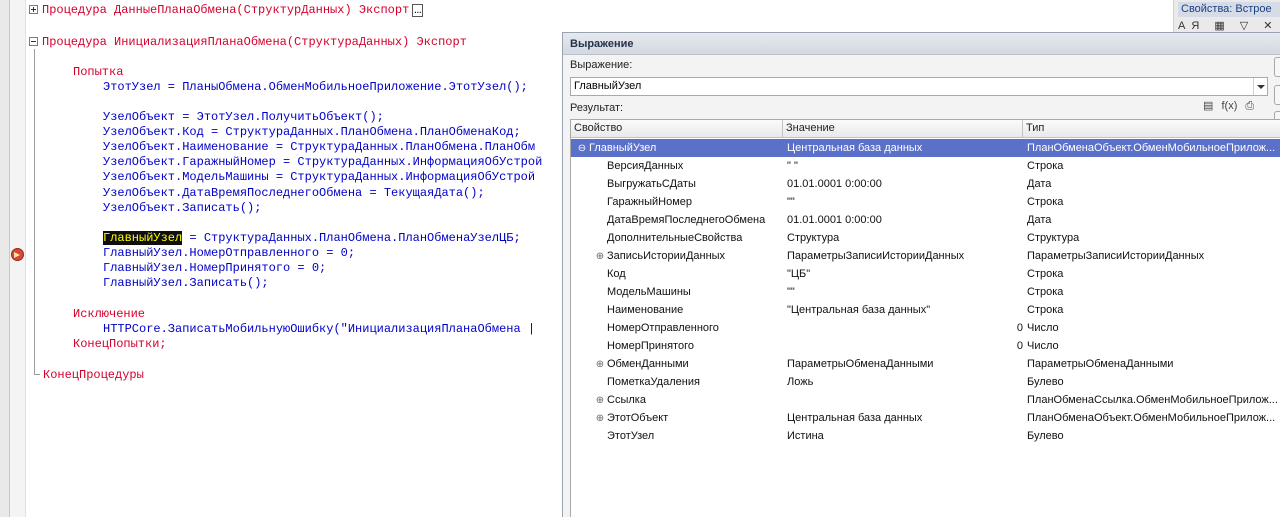 The height and width of the screenshot is (517, 1280). I want to click on dialog-title: Выражение, so click(921, 44).